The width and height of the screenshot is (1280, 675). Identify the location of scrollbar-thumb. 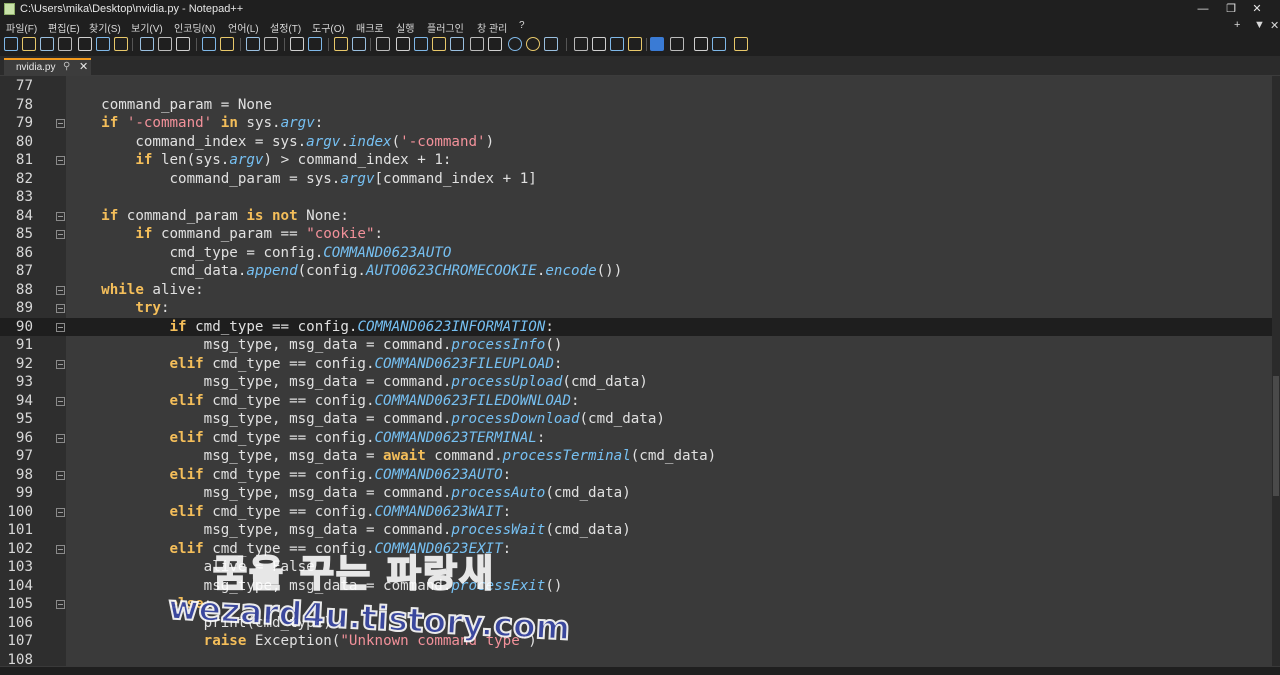
(1276, 436).